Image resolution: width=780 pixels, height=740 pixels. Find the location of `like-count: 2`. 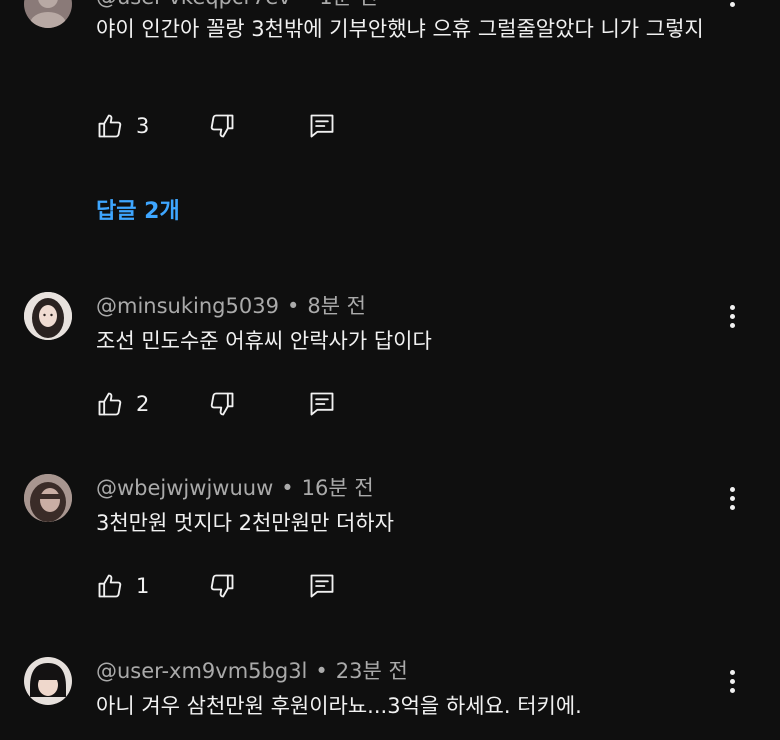

like-count: 2 is located at coordinates (143, 404).